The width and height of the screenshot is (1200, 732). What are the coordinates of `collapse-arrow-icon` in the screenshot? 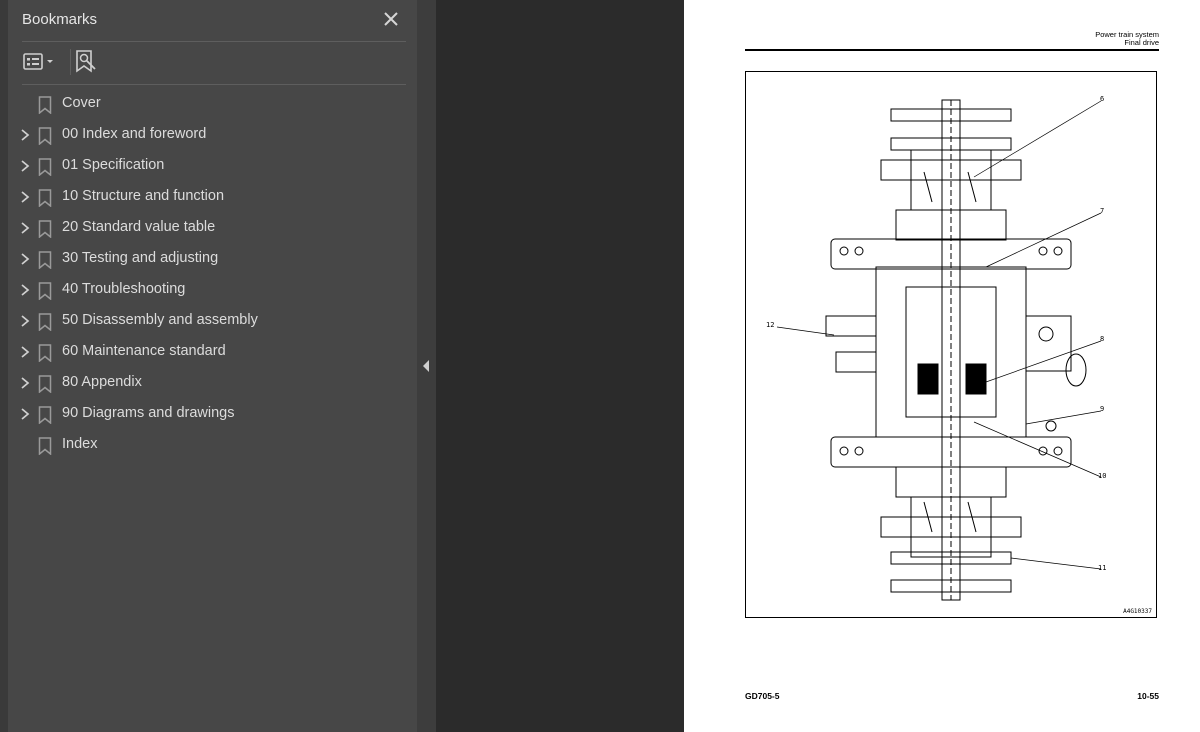 It's located at (426, 366).